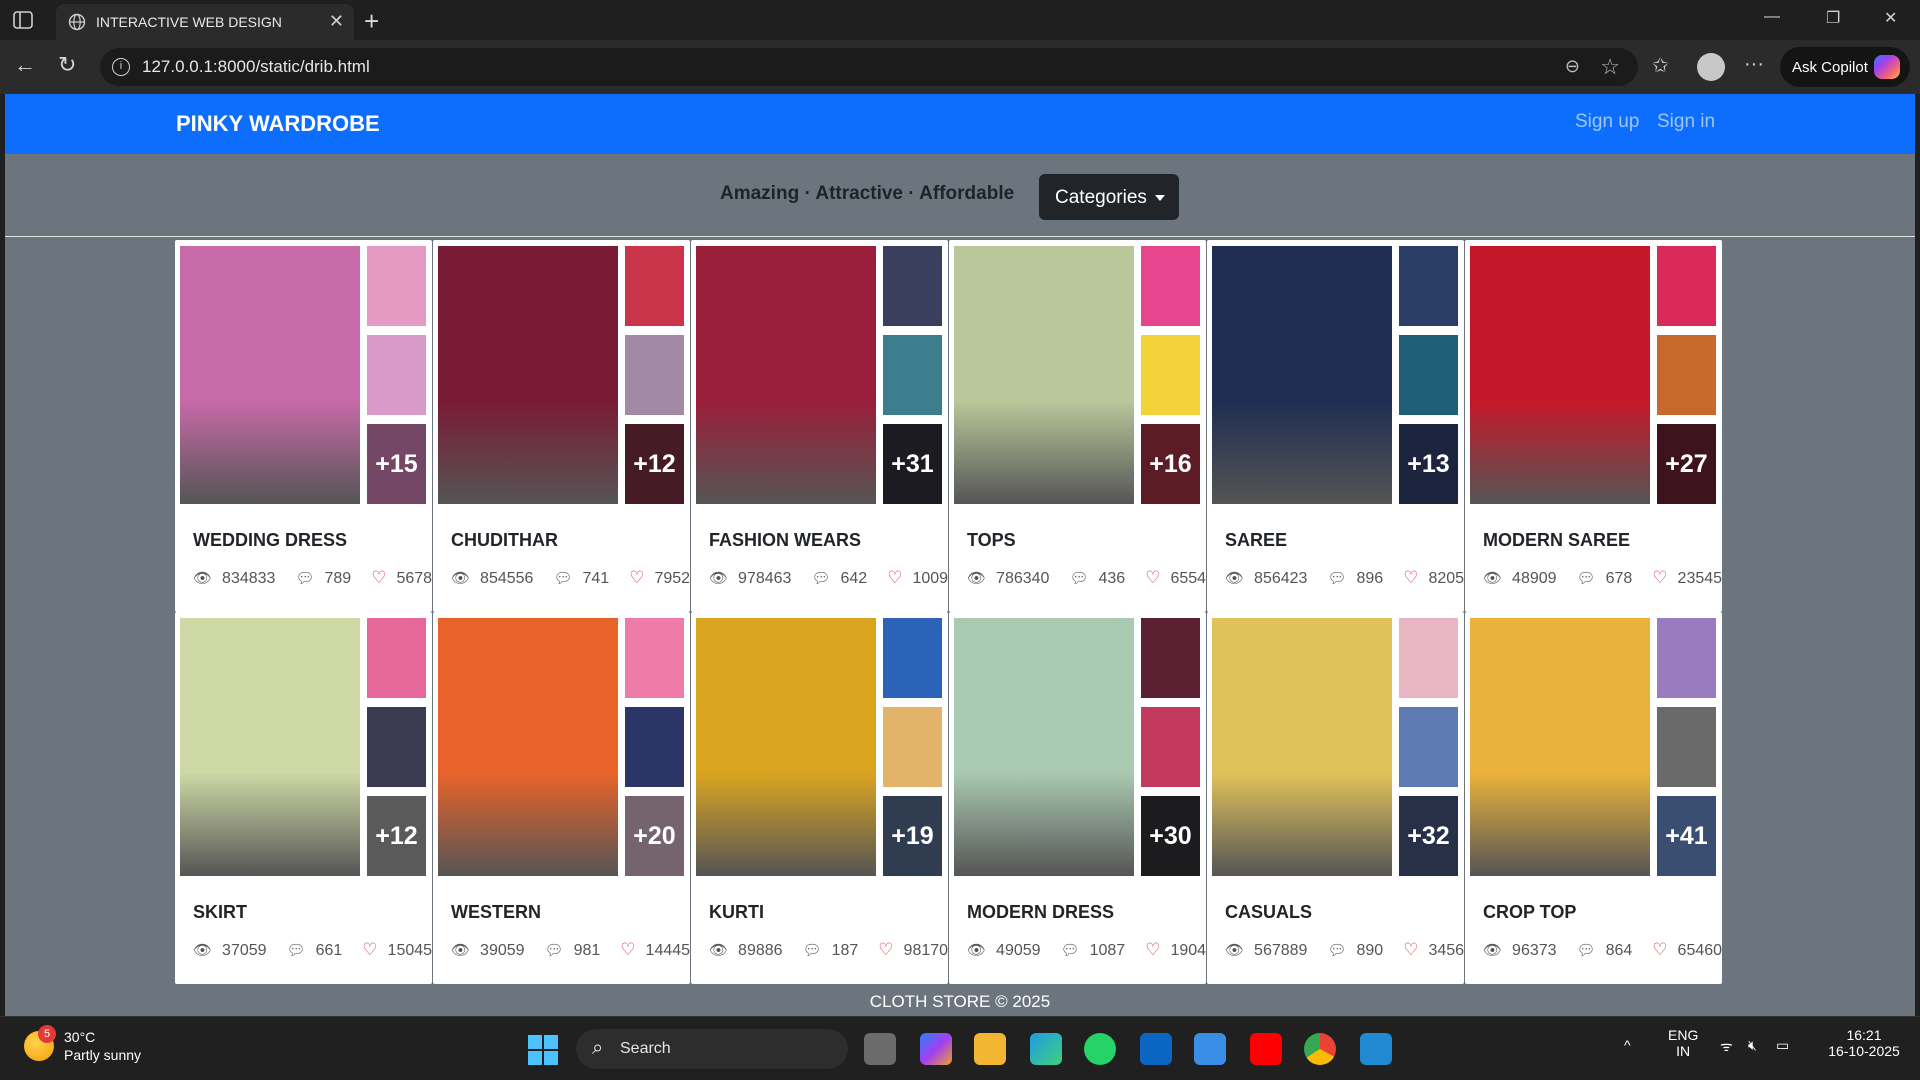  Describe the element at coordinates (1320, 1049) in the screenshot. I see `chrome-icon` at that location.